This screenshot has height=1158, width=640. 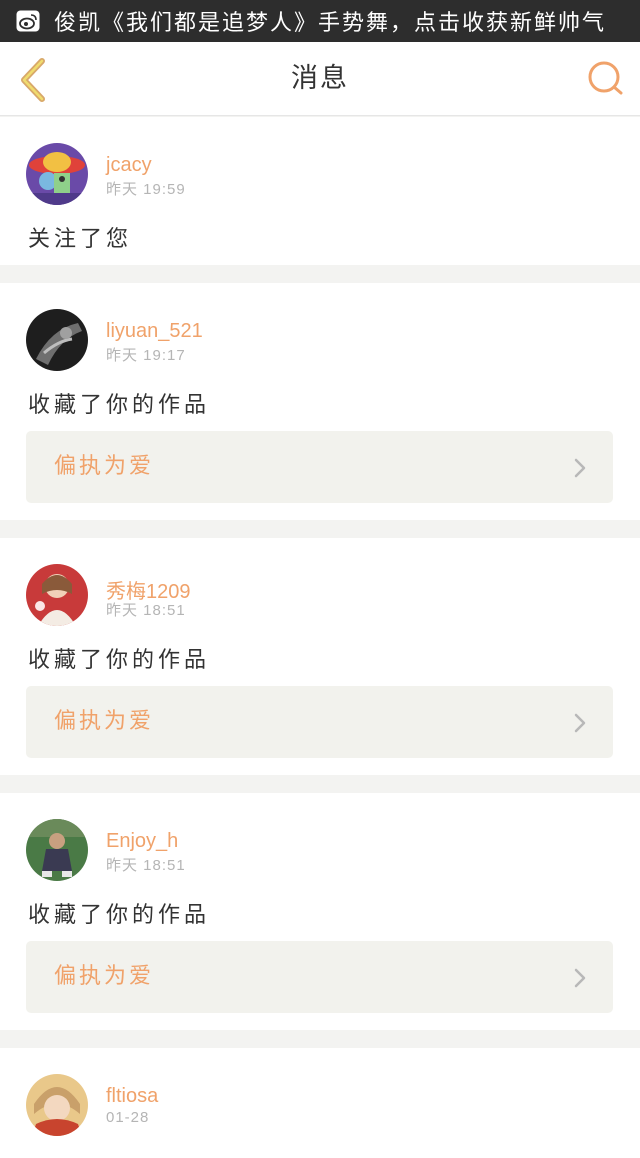 What do you see at coordinates (154, 331) in the screenshot?
I see `username: liyuan_521` at bounding box center [154, 331].